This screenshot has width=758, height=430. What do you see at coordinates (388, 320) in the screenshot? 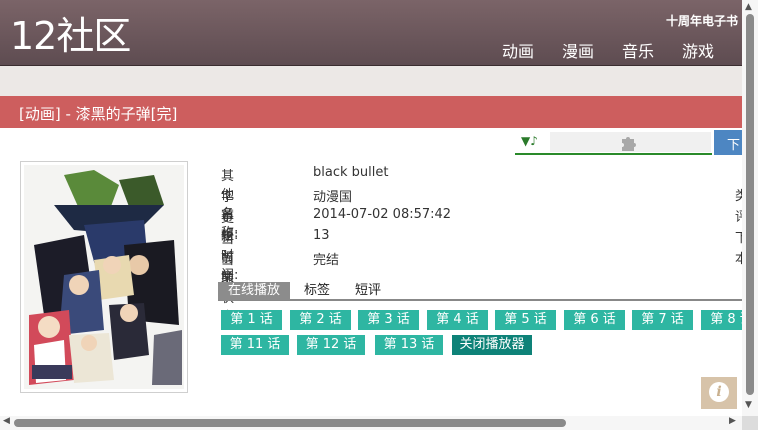
I see `episode-button: 第 3 话` at bounding box center [388, 320].